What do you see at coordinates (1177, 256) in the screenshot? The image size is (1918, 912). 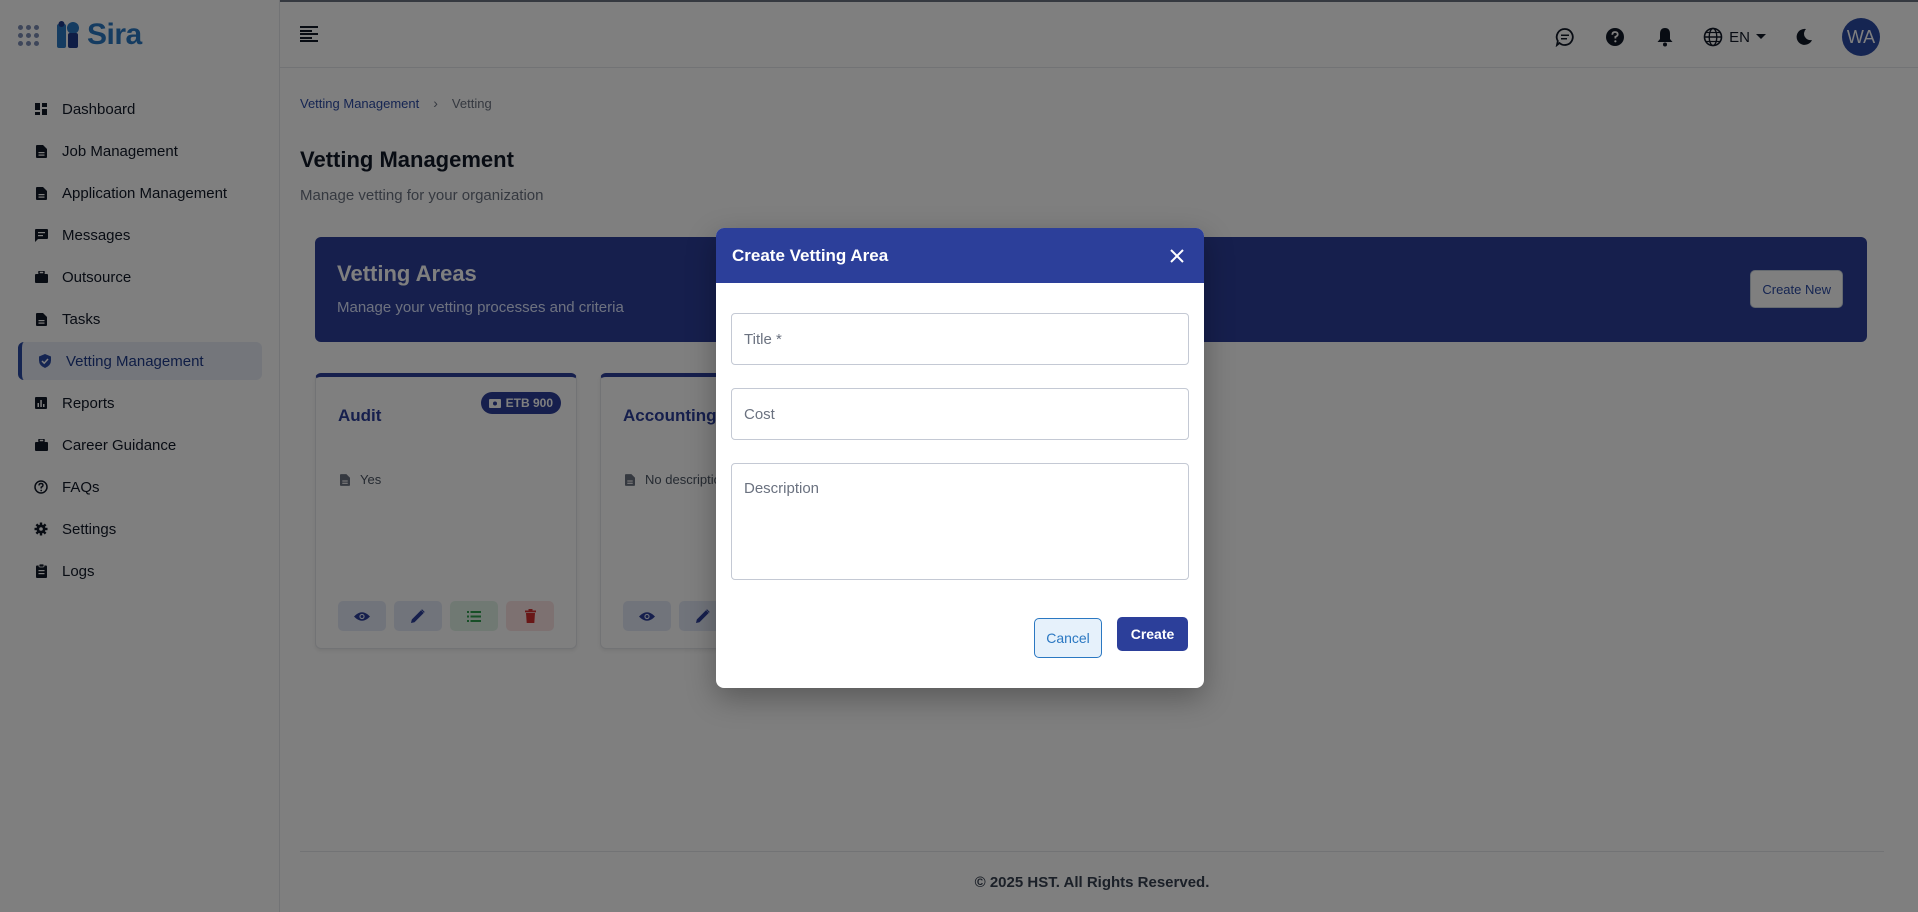 I see `close-icon` at bounding box center [1177, 256].